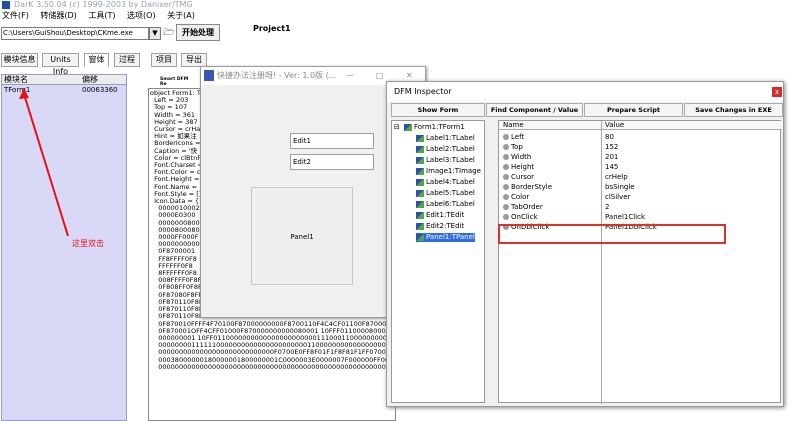  I want to click on panel1: Panel1, so click(302, 236).